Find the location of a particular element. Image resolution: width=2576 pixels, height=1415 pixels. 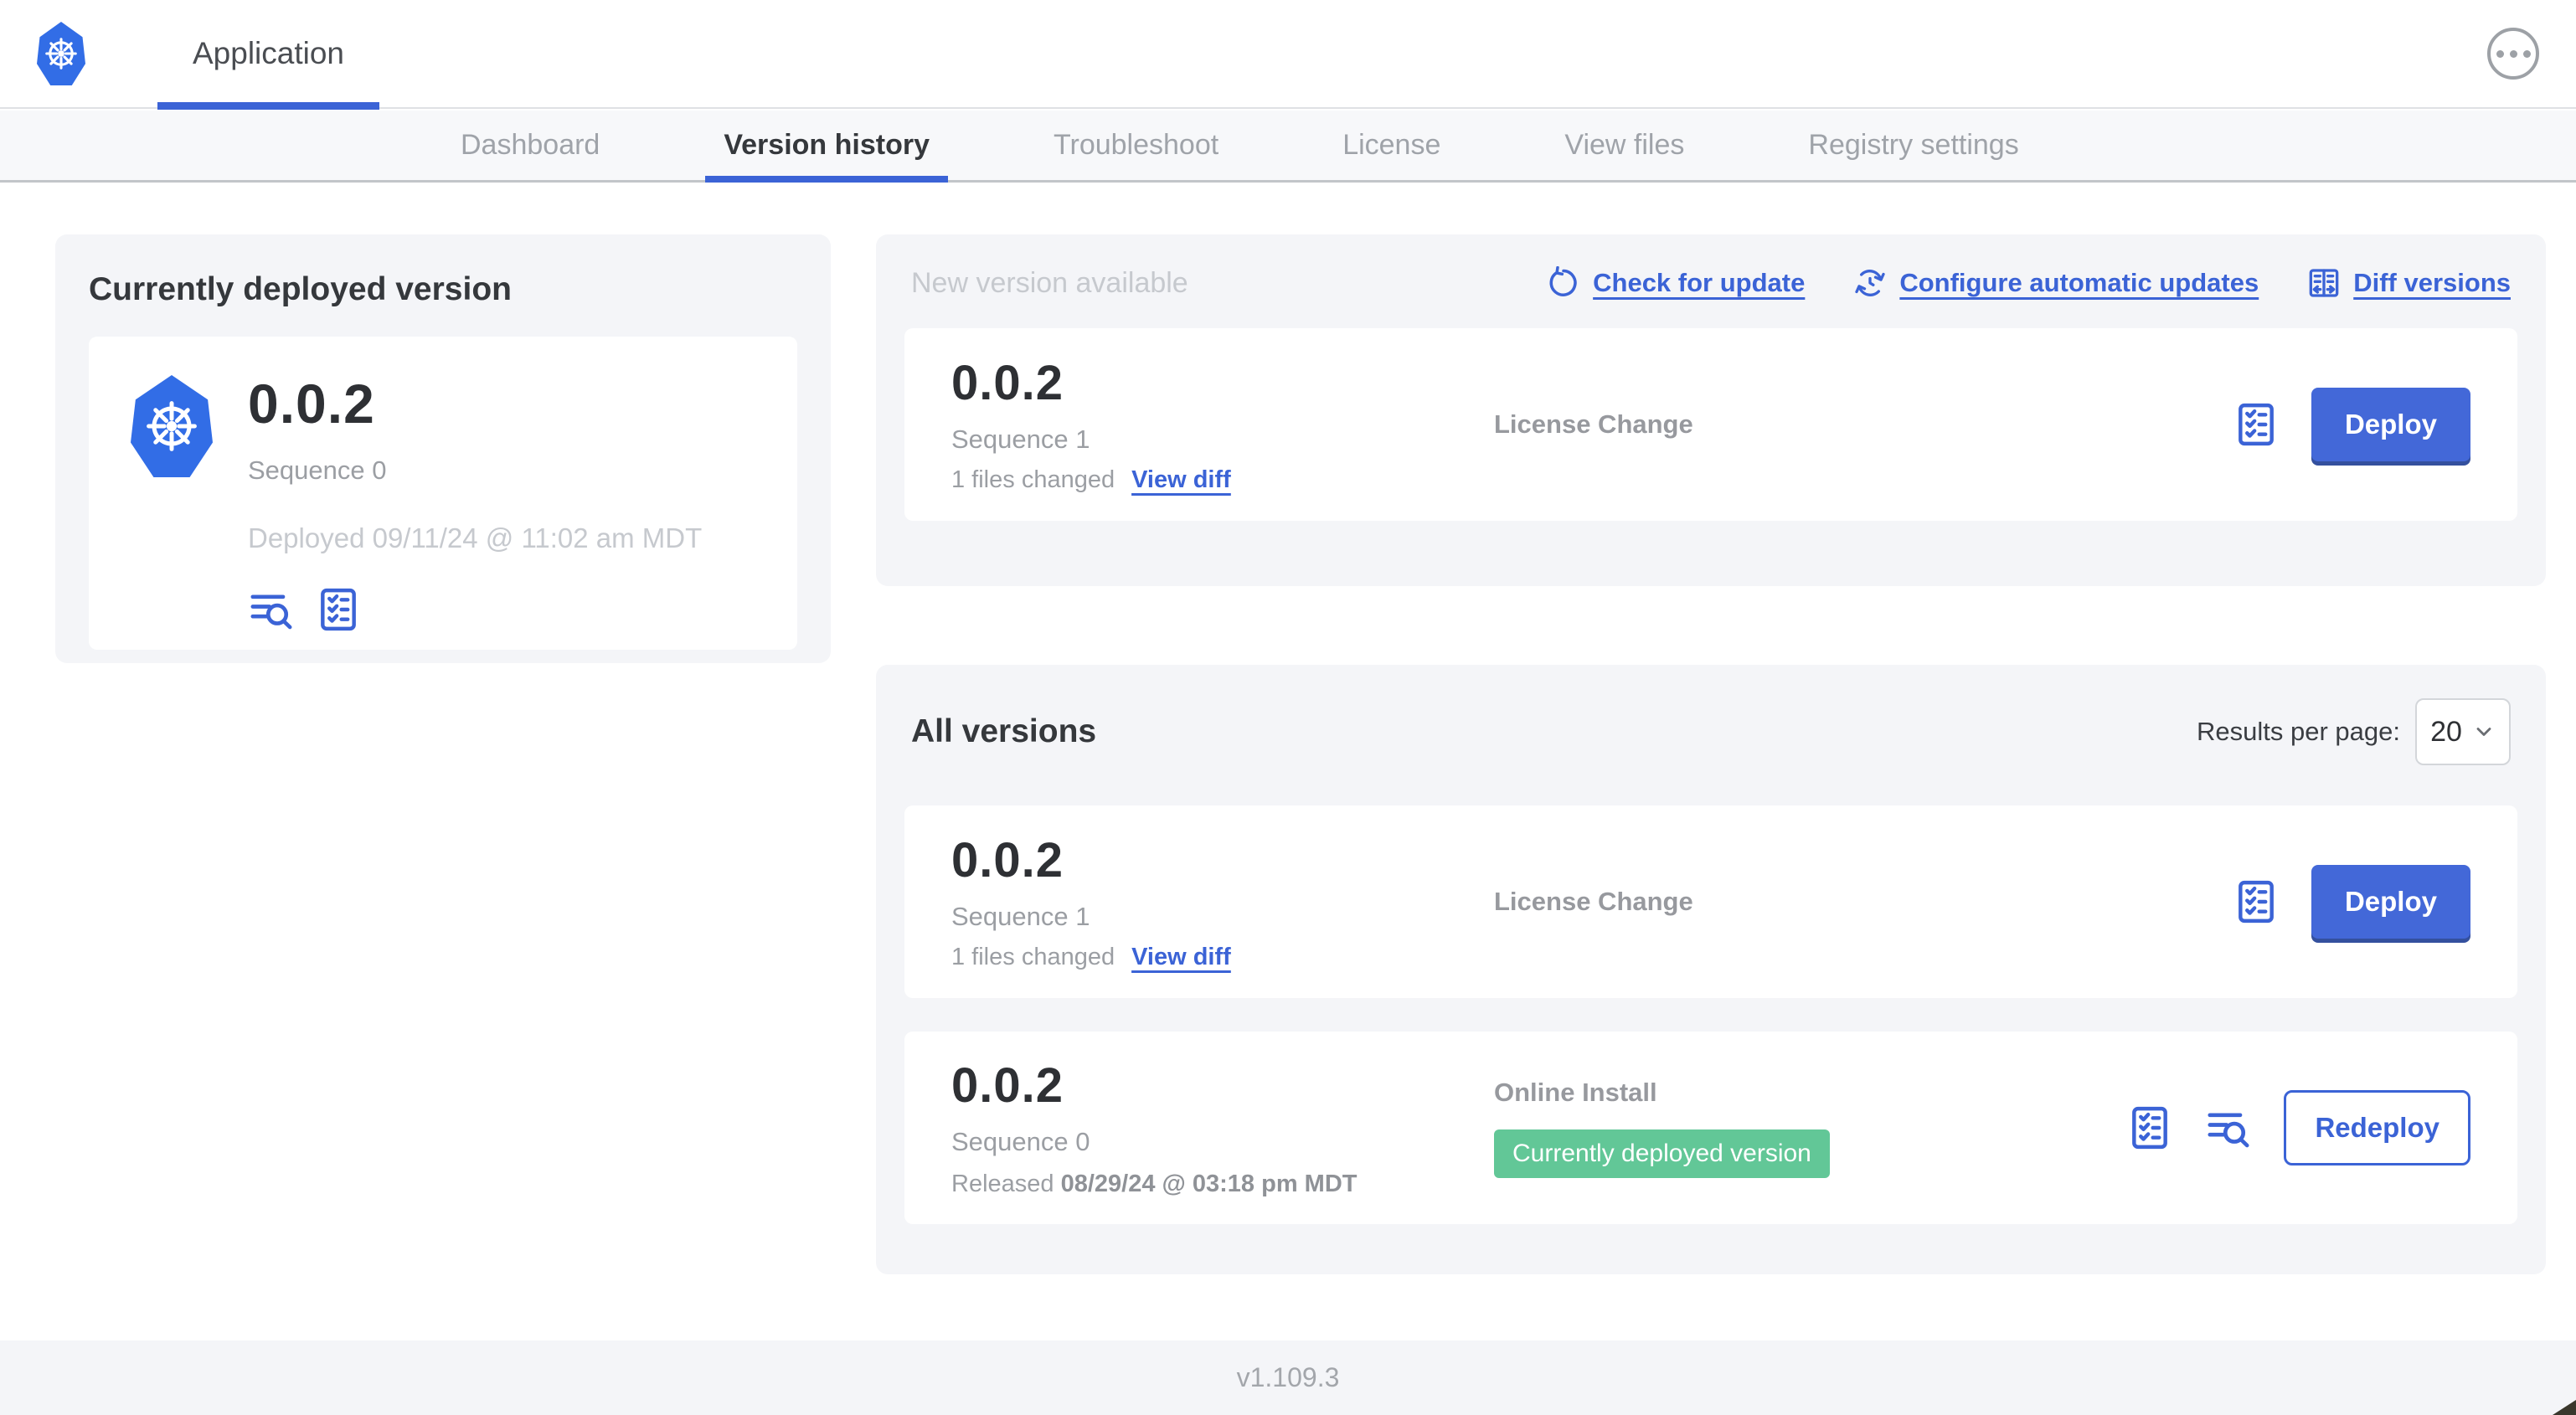

app-header: Application is located at coordinates (1288, 55).